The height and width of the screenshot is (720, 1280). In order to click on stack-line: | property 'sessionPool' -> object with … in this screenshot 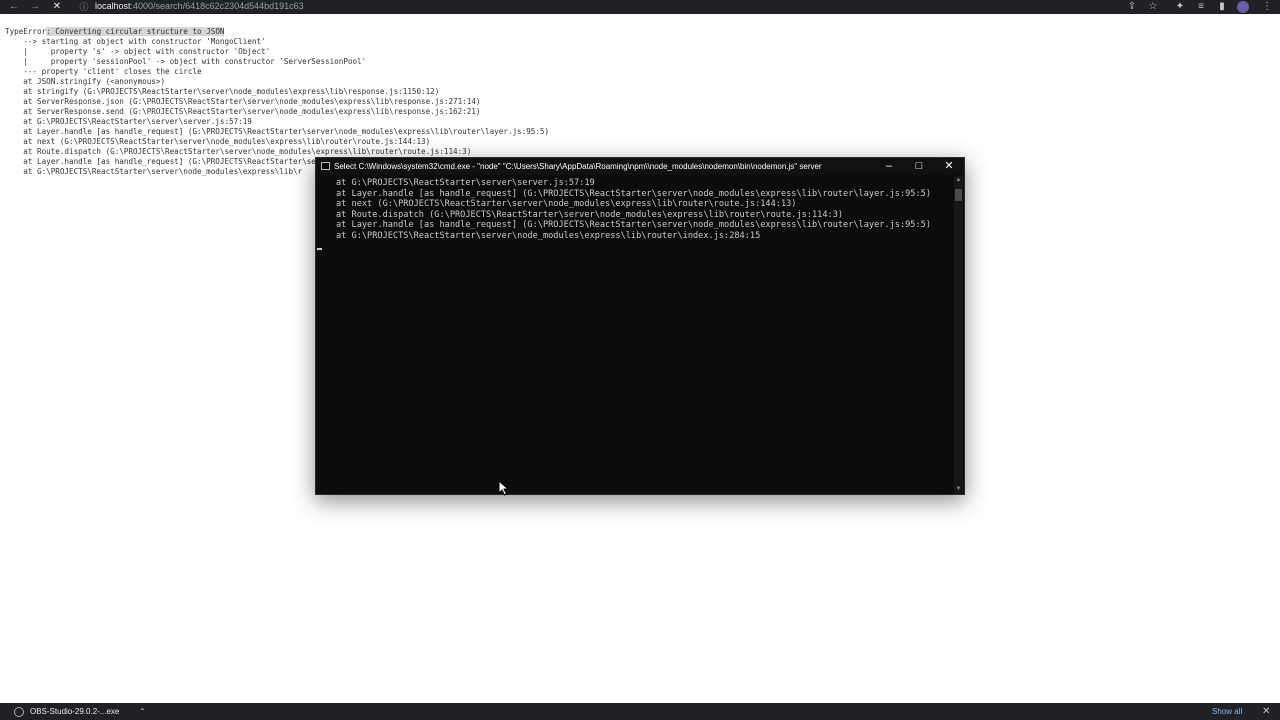, I will do `click(186, 61)`.